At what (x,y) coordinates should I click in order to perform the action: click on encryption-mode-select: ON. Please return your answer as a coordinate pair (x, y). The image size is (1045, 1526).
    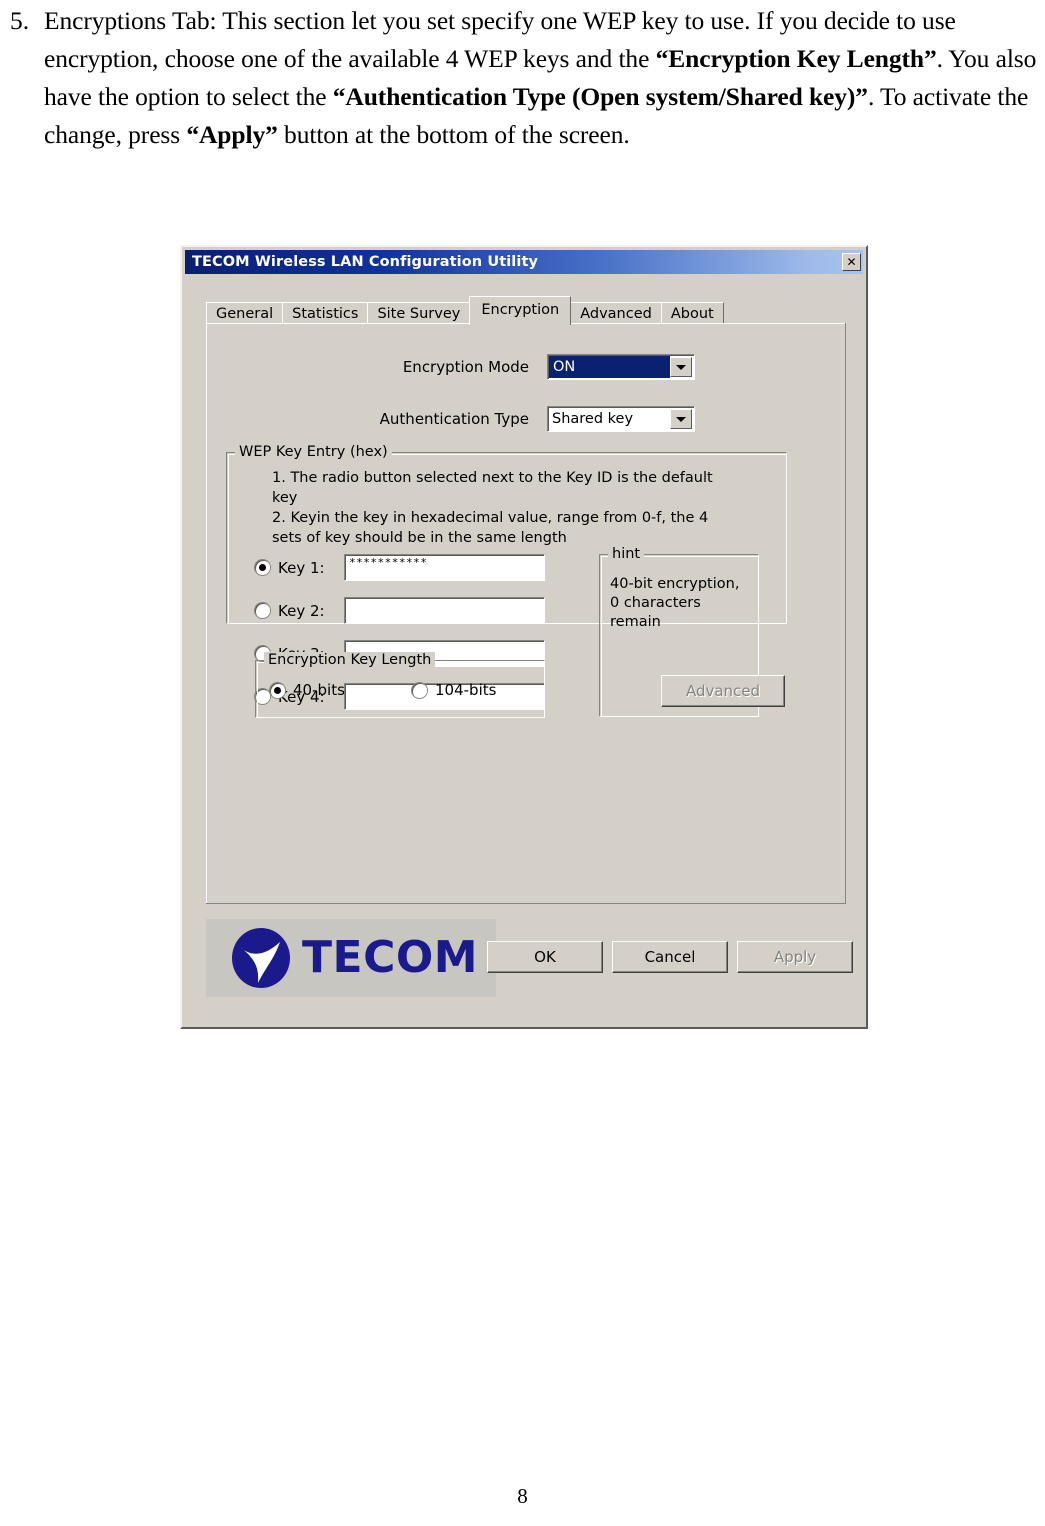
    Looking at the image, I should click on (621, 367).